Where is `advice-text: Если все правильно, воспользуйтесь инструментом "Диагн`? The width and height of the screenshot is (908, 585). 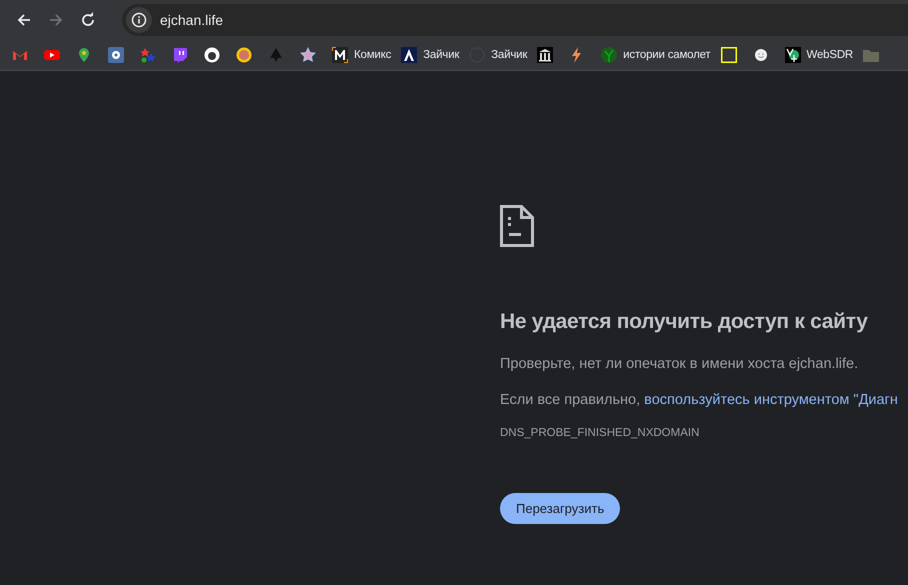
advice-text: Если все правильно, воспользуйтесь инструментом "Диагн is located at coordinates (699, 400).